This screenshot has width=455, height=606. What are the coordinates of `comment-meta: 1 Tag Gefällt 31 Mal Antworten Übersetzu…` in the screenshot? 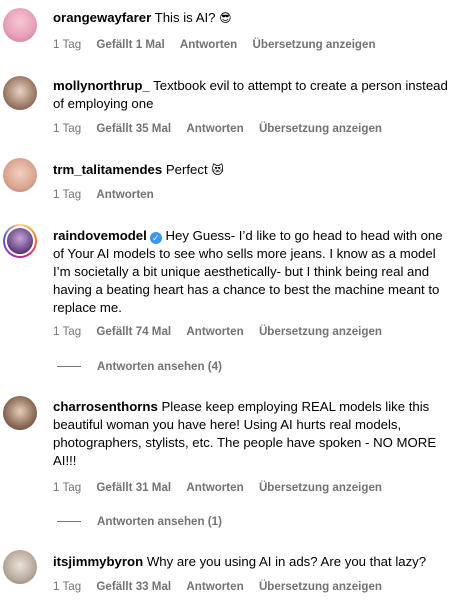 It's located at (223, 487).